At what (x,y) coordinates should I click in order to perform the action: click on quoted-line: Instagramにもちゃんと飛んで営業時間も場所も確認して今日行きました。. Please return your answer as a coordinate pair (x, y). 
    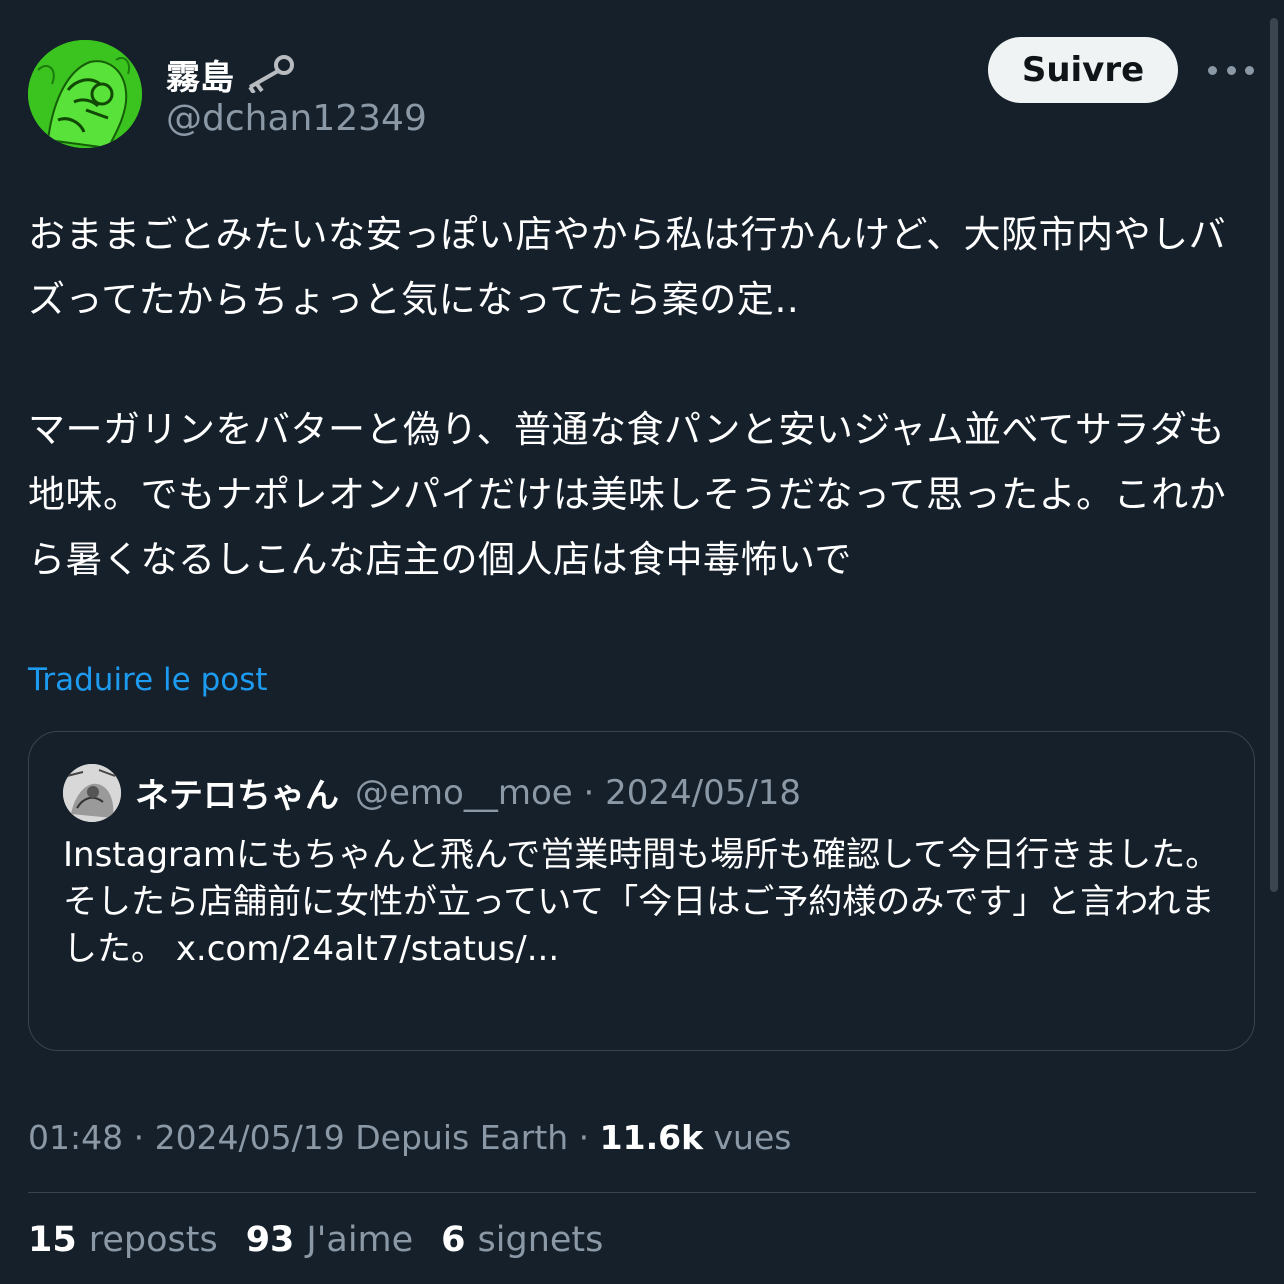
    Looking at the image, I should click on (641, 855).